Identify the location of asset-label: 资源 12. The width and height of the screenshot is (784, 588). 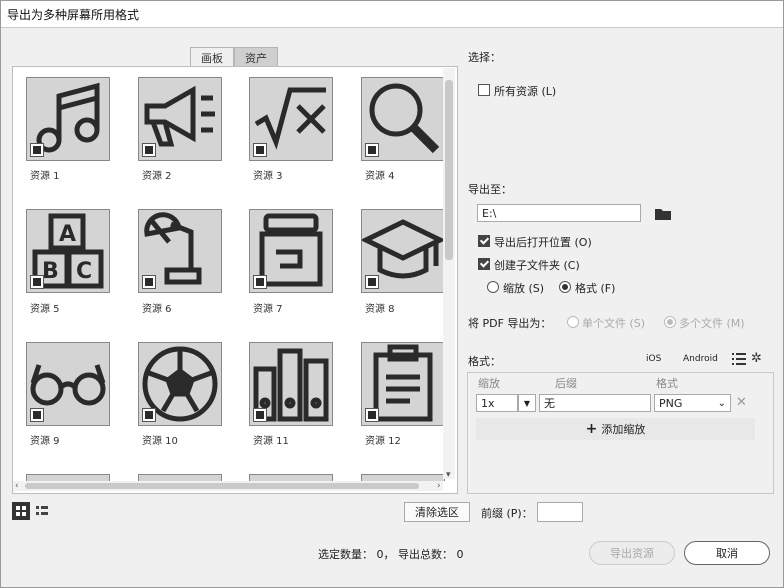
(383, 441).